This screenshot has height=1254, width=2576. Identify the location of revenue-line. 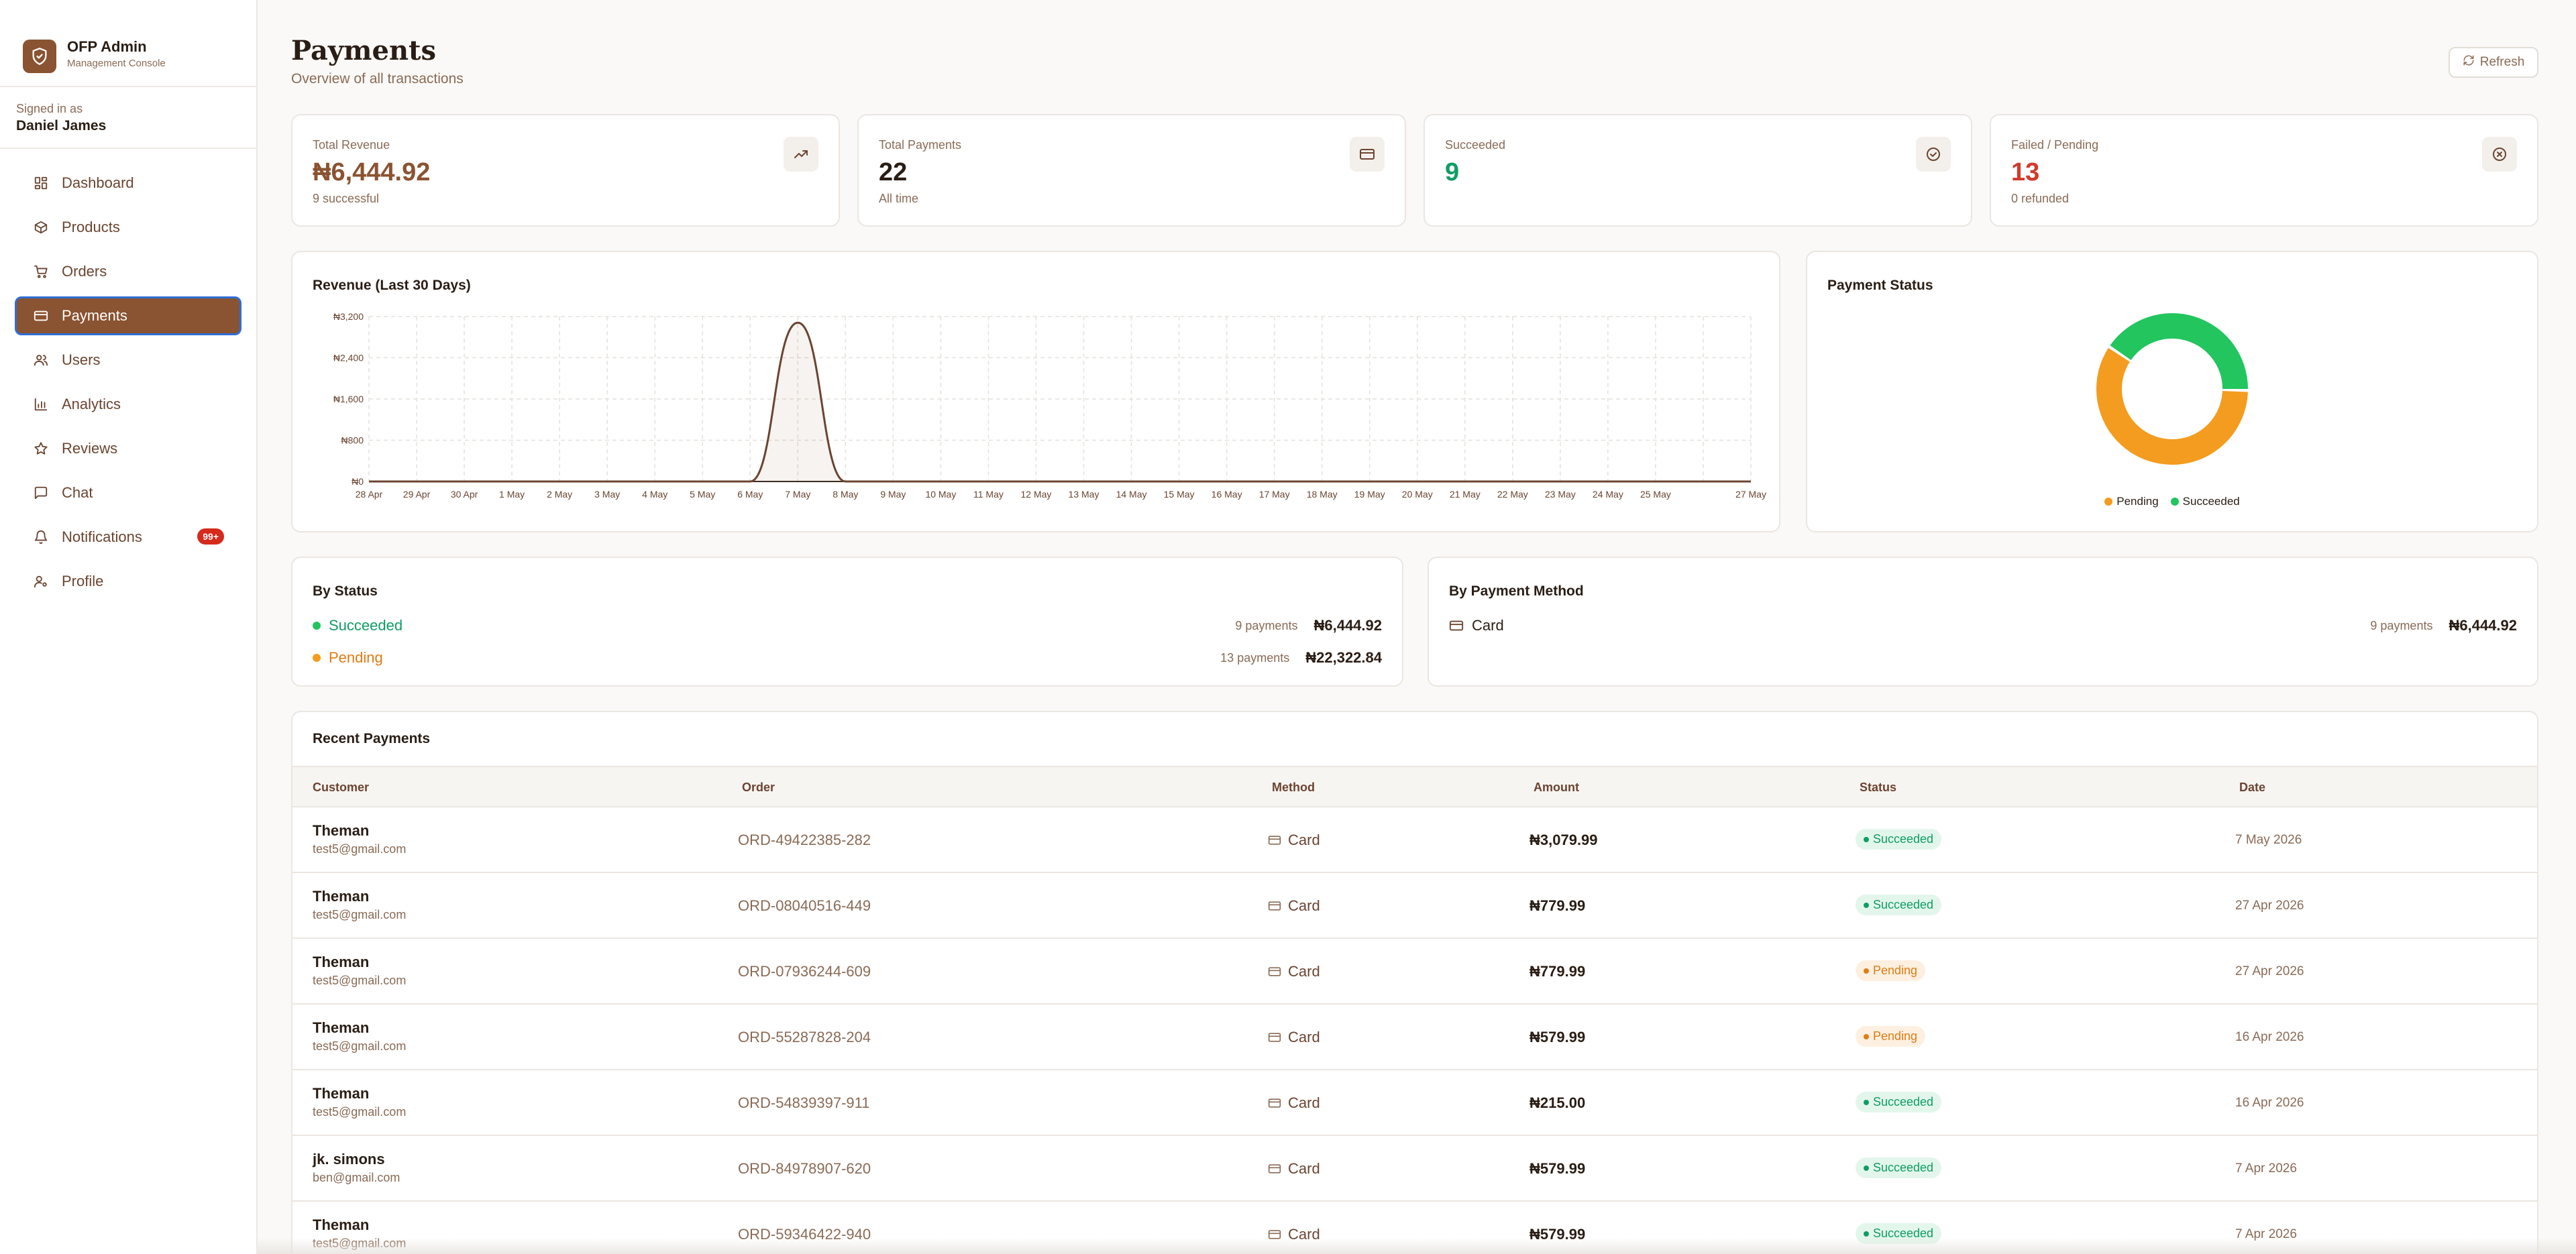
(1059, 402).